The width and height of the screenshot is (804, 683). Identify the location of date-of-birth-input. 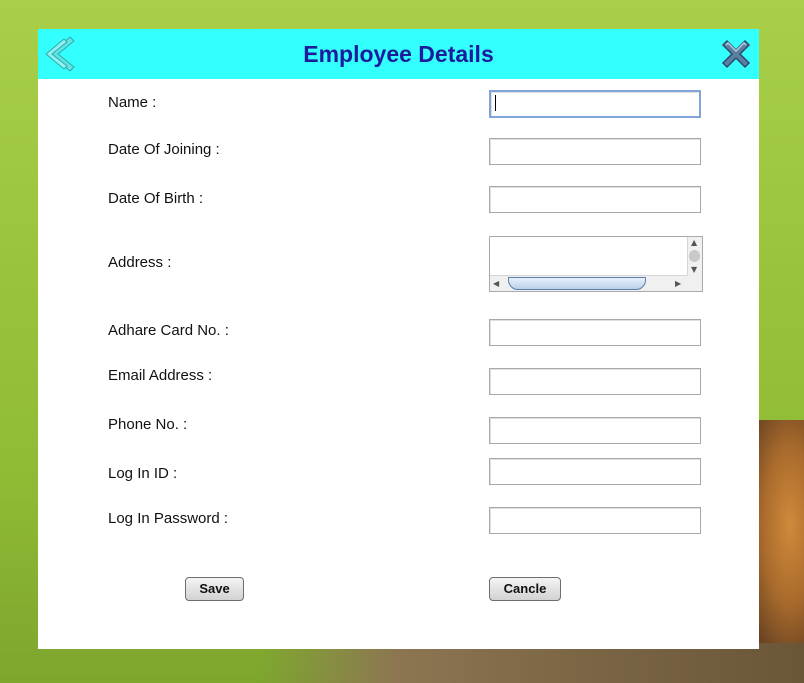
(595, 199).